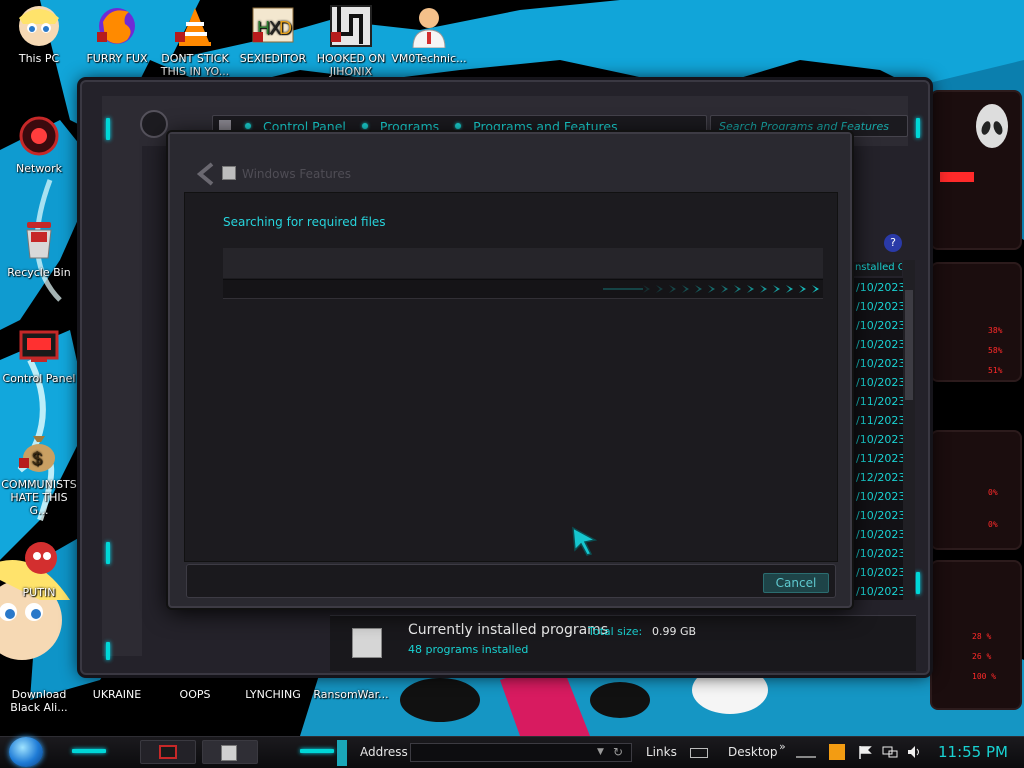  I want to click on taskbar-clock: 11:55 PM, so click(973, 752).